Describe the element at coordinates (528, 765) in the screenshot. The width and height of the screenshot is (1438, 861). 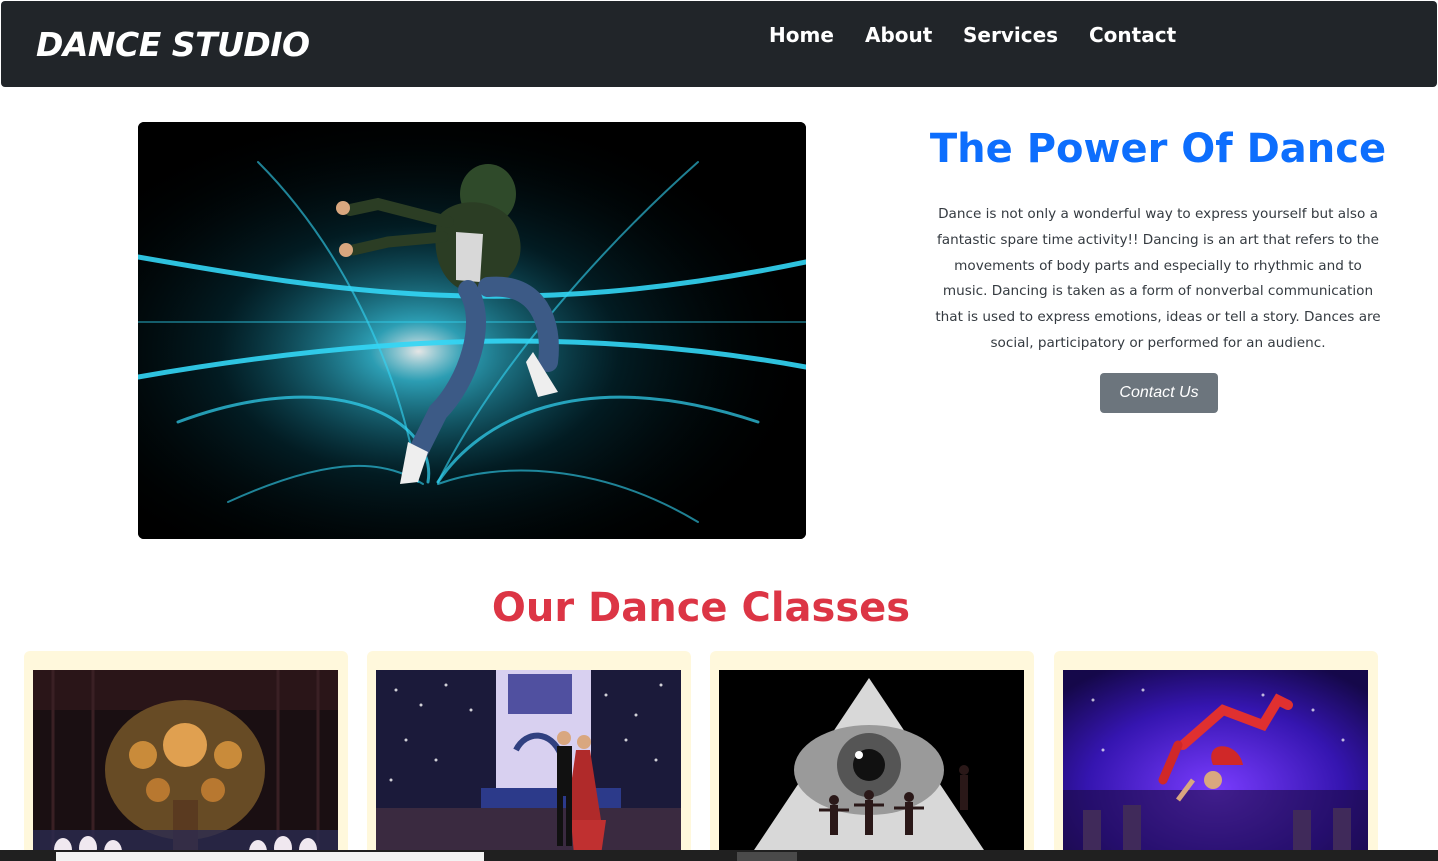
I see `class-image-ballroom` at that location.